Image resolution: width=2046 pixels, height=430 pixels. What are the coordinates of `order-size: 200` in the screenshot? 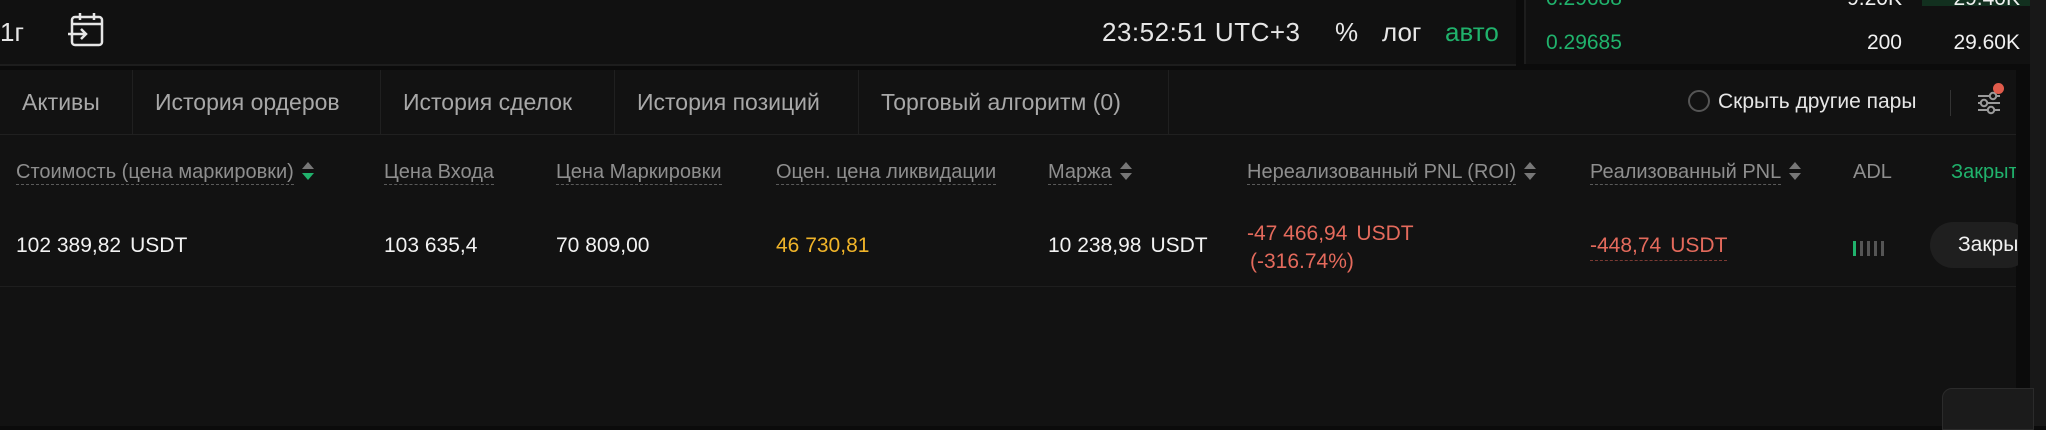 It's located at (1884, 42).